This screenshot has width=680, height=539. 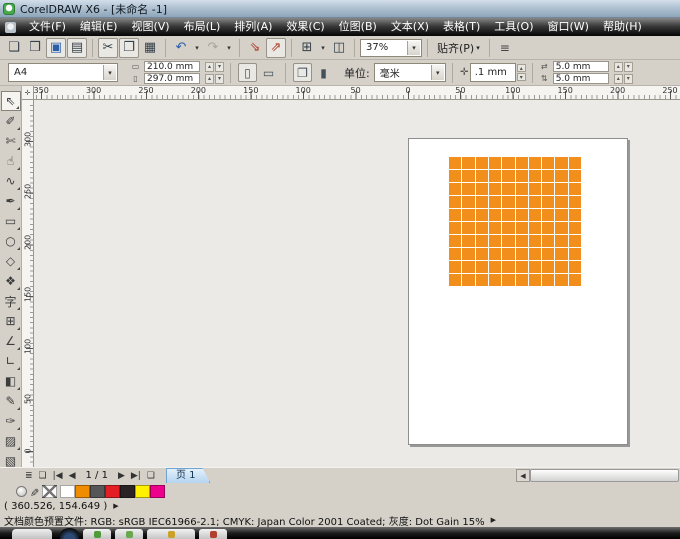 I want to click on page-height-field: 297.0 mm, so click(x=172, y=78).